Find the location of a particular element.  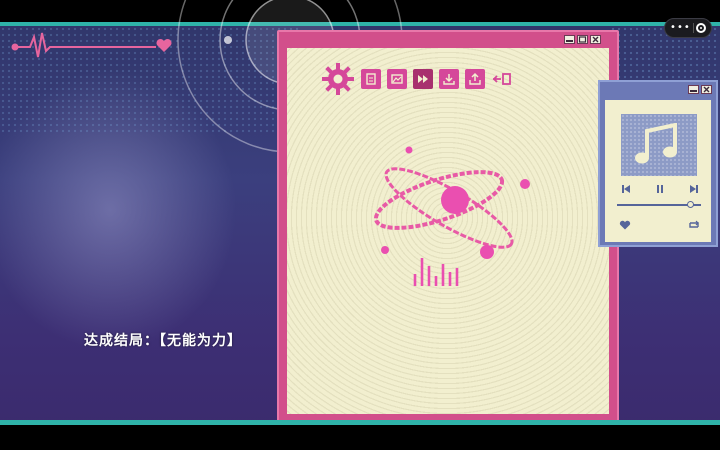

player-minimize-button is located at coordinates (693, 89).